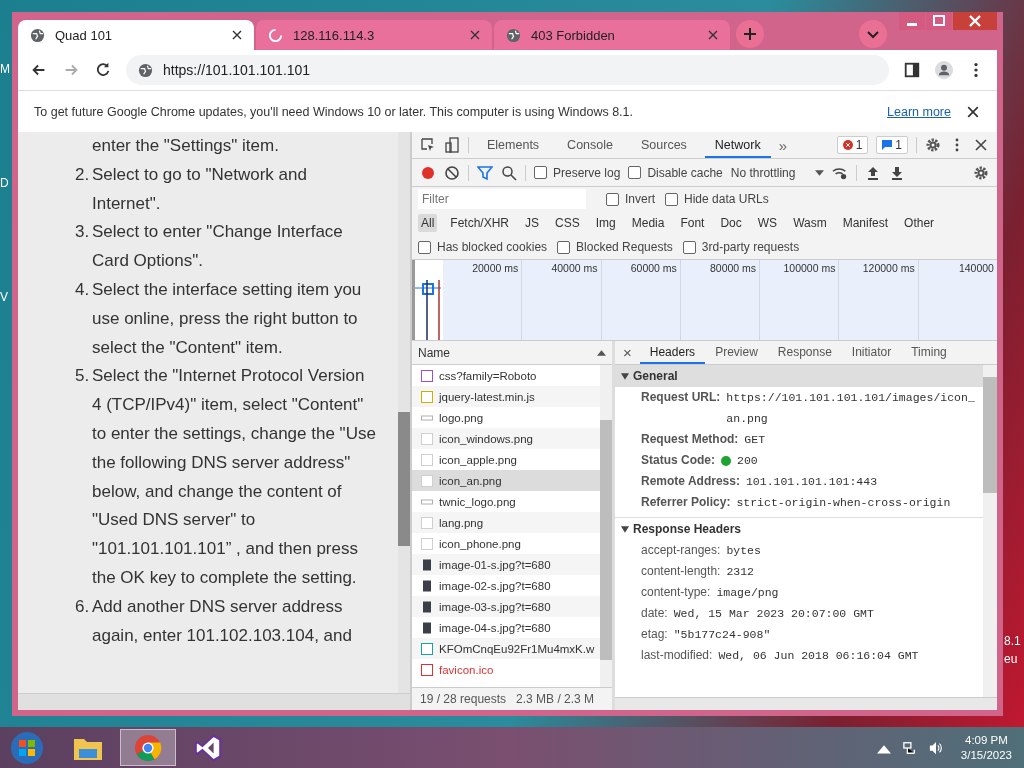  Describe the element at coordinates (506, 627) in the screenshot. I see `request-row: image-04-s.jpg?t=680` at that location.